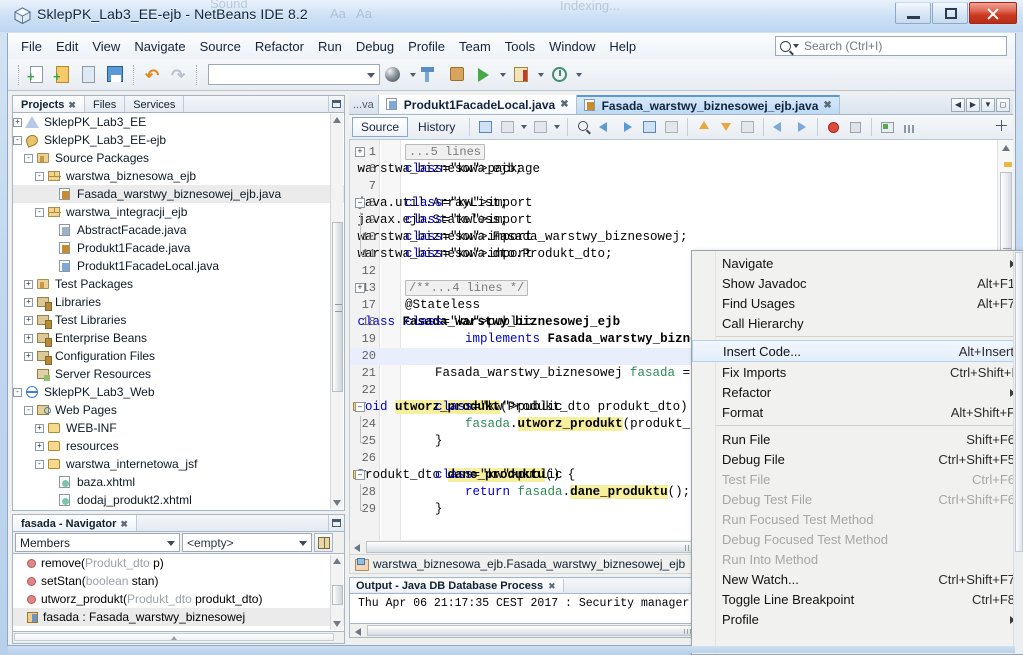 The height and width of the screenshot is (655, 1023). What do you see at coordinates (90, 75) in the screenshot?
I see `open-project-icon` at bounding box center [90, 75].